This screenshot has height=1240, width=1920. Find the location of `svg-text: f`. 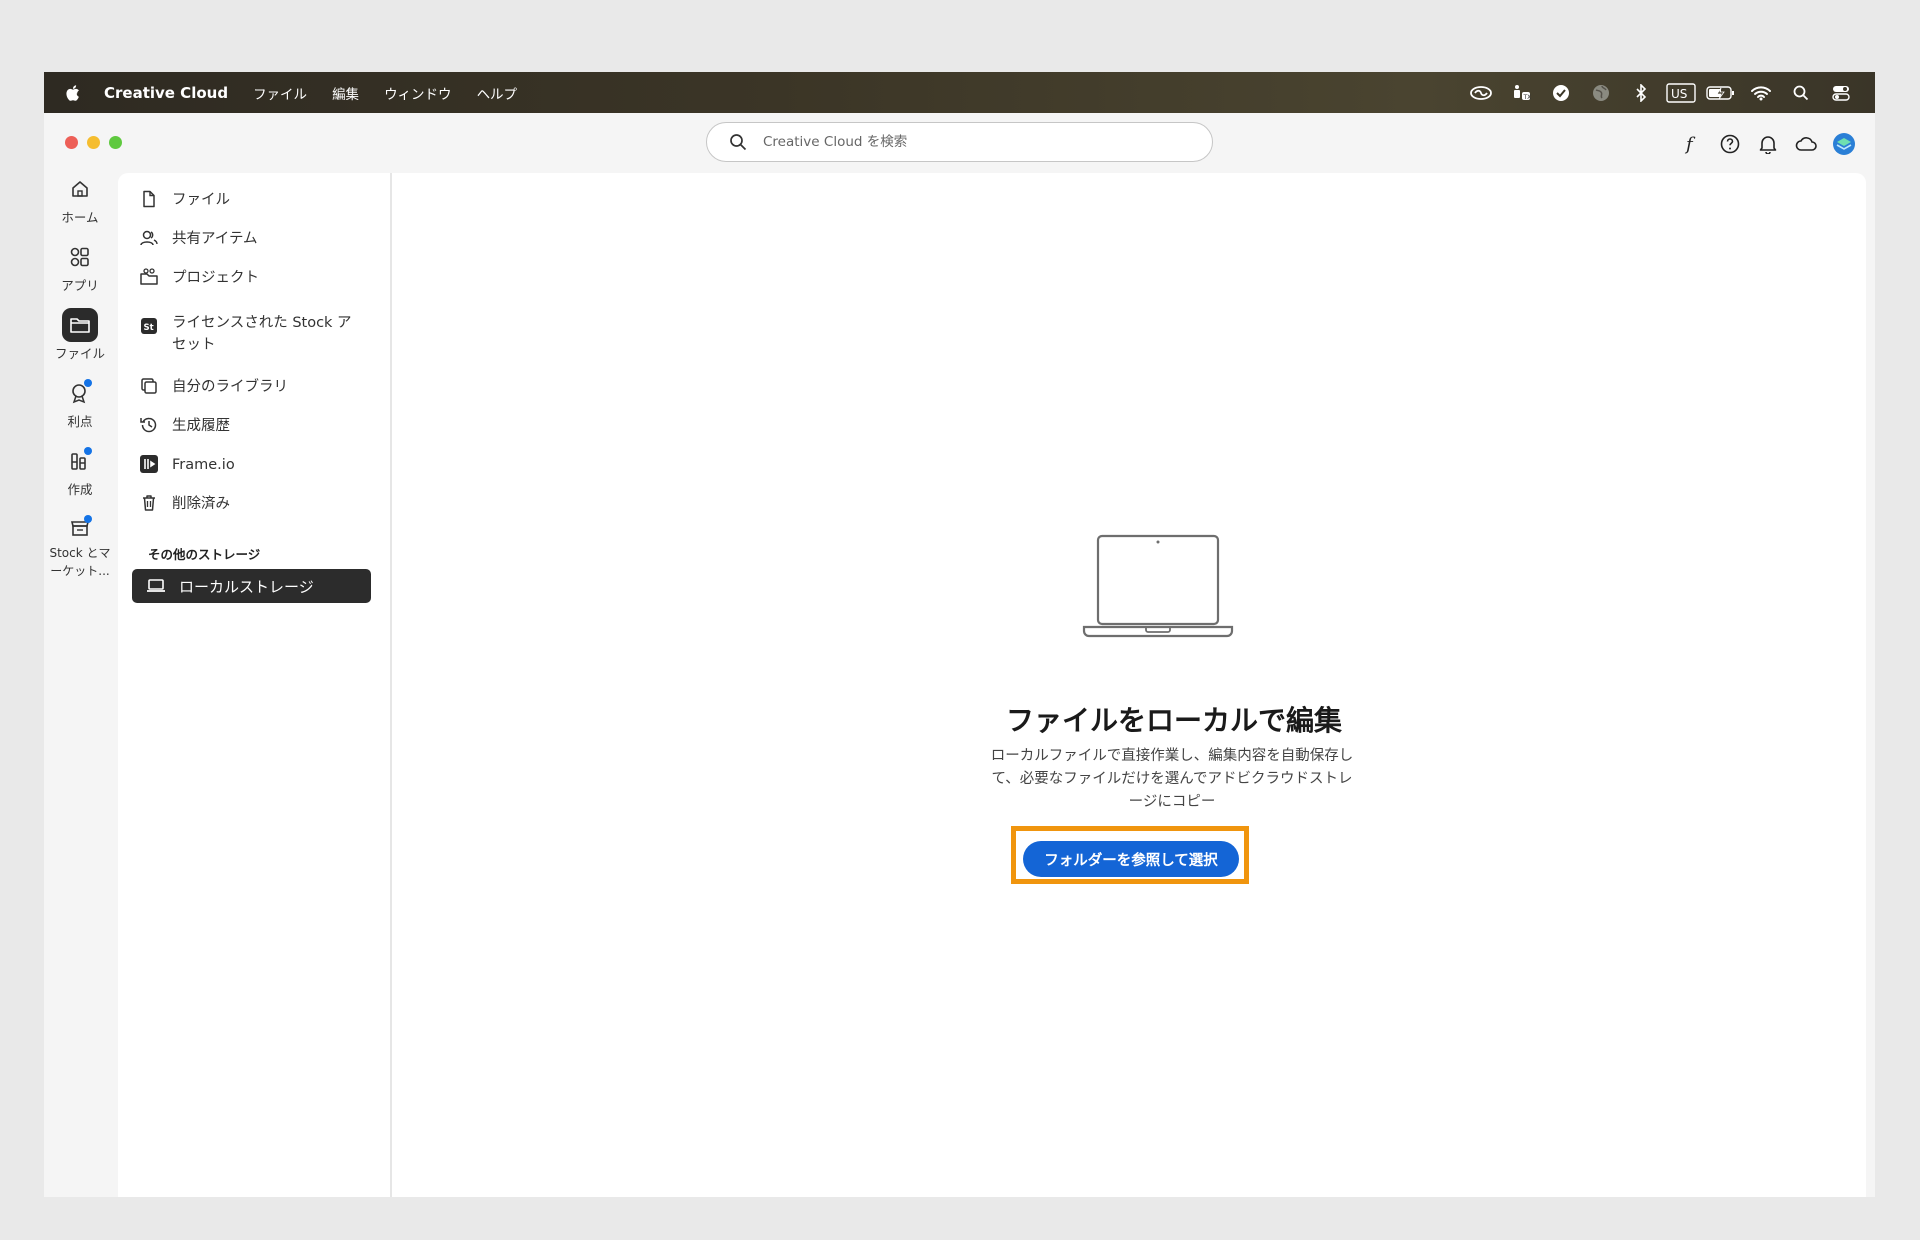

svg-text: f is located at coordinates (1690, 144).